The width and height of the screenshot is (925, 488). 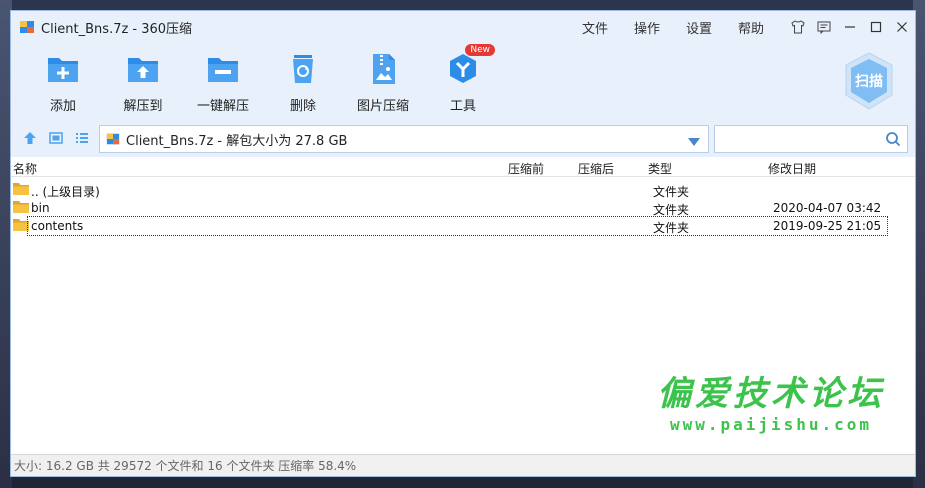 What do you see at coordinates (463, 27) in the screenshot?
I see `title-bar: Client_Bns.7z - 360压缩 文件 操作 设置 帮助` at bounding box center [463, 27].